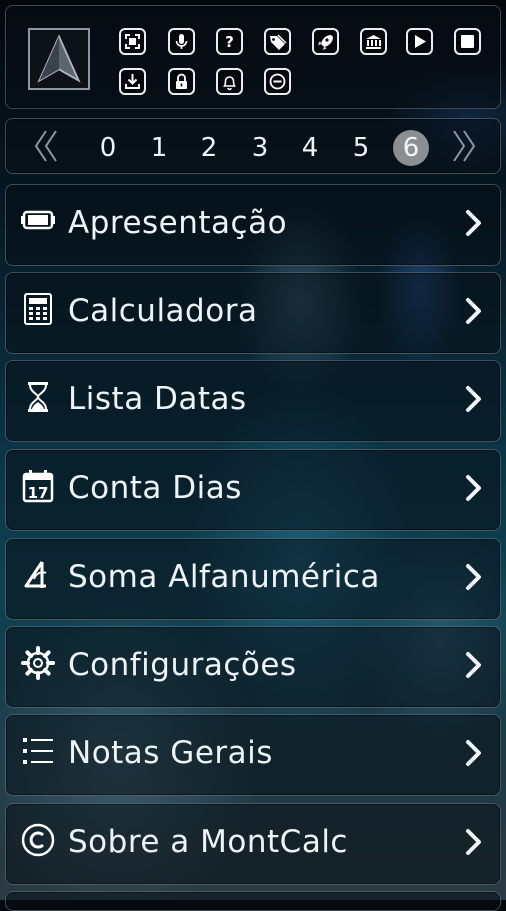 The width and height of the screenshot is (506, 911). What do you see at coordinates (253, 401) in the screenshot?
I see `menu-item-lista-datas: Lista Datas` at bounding box center [253, 401].